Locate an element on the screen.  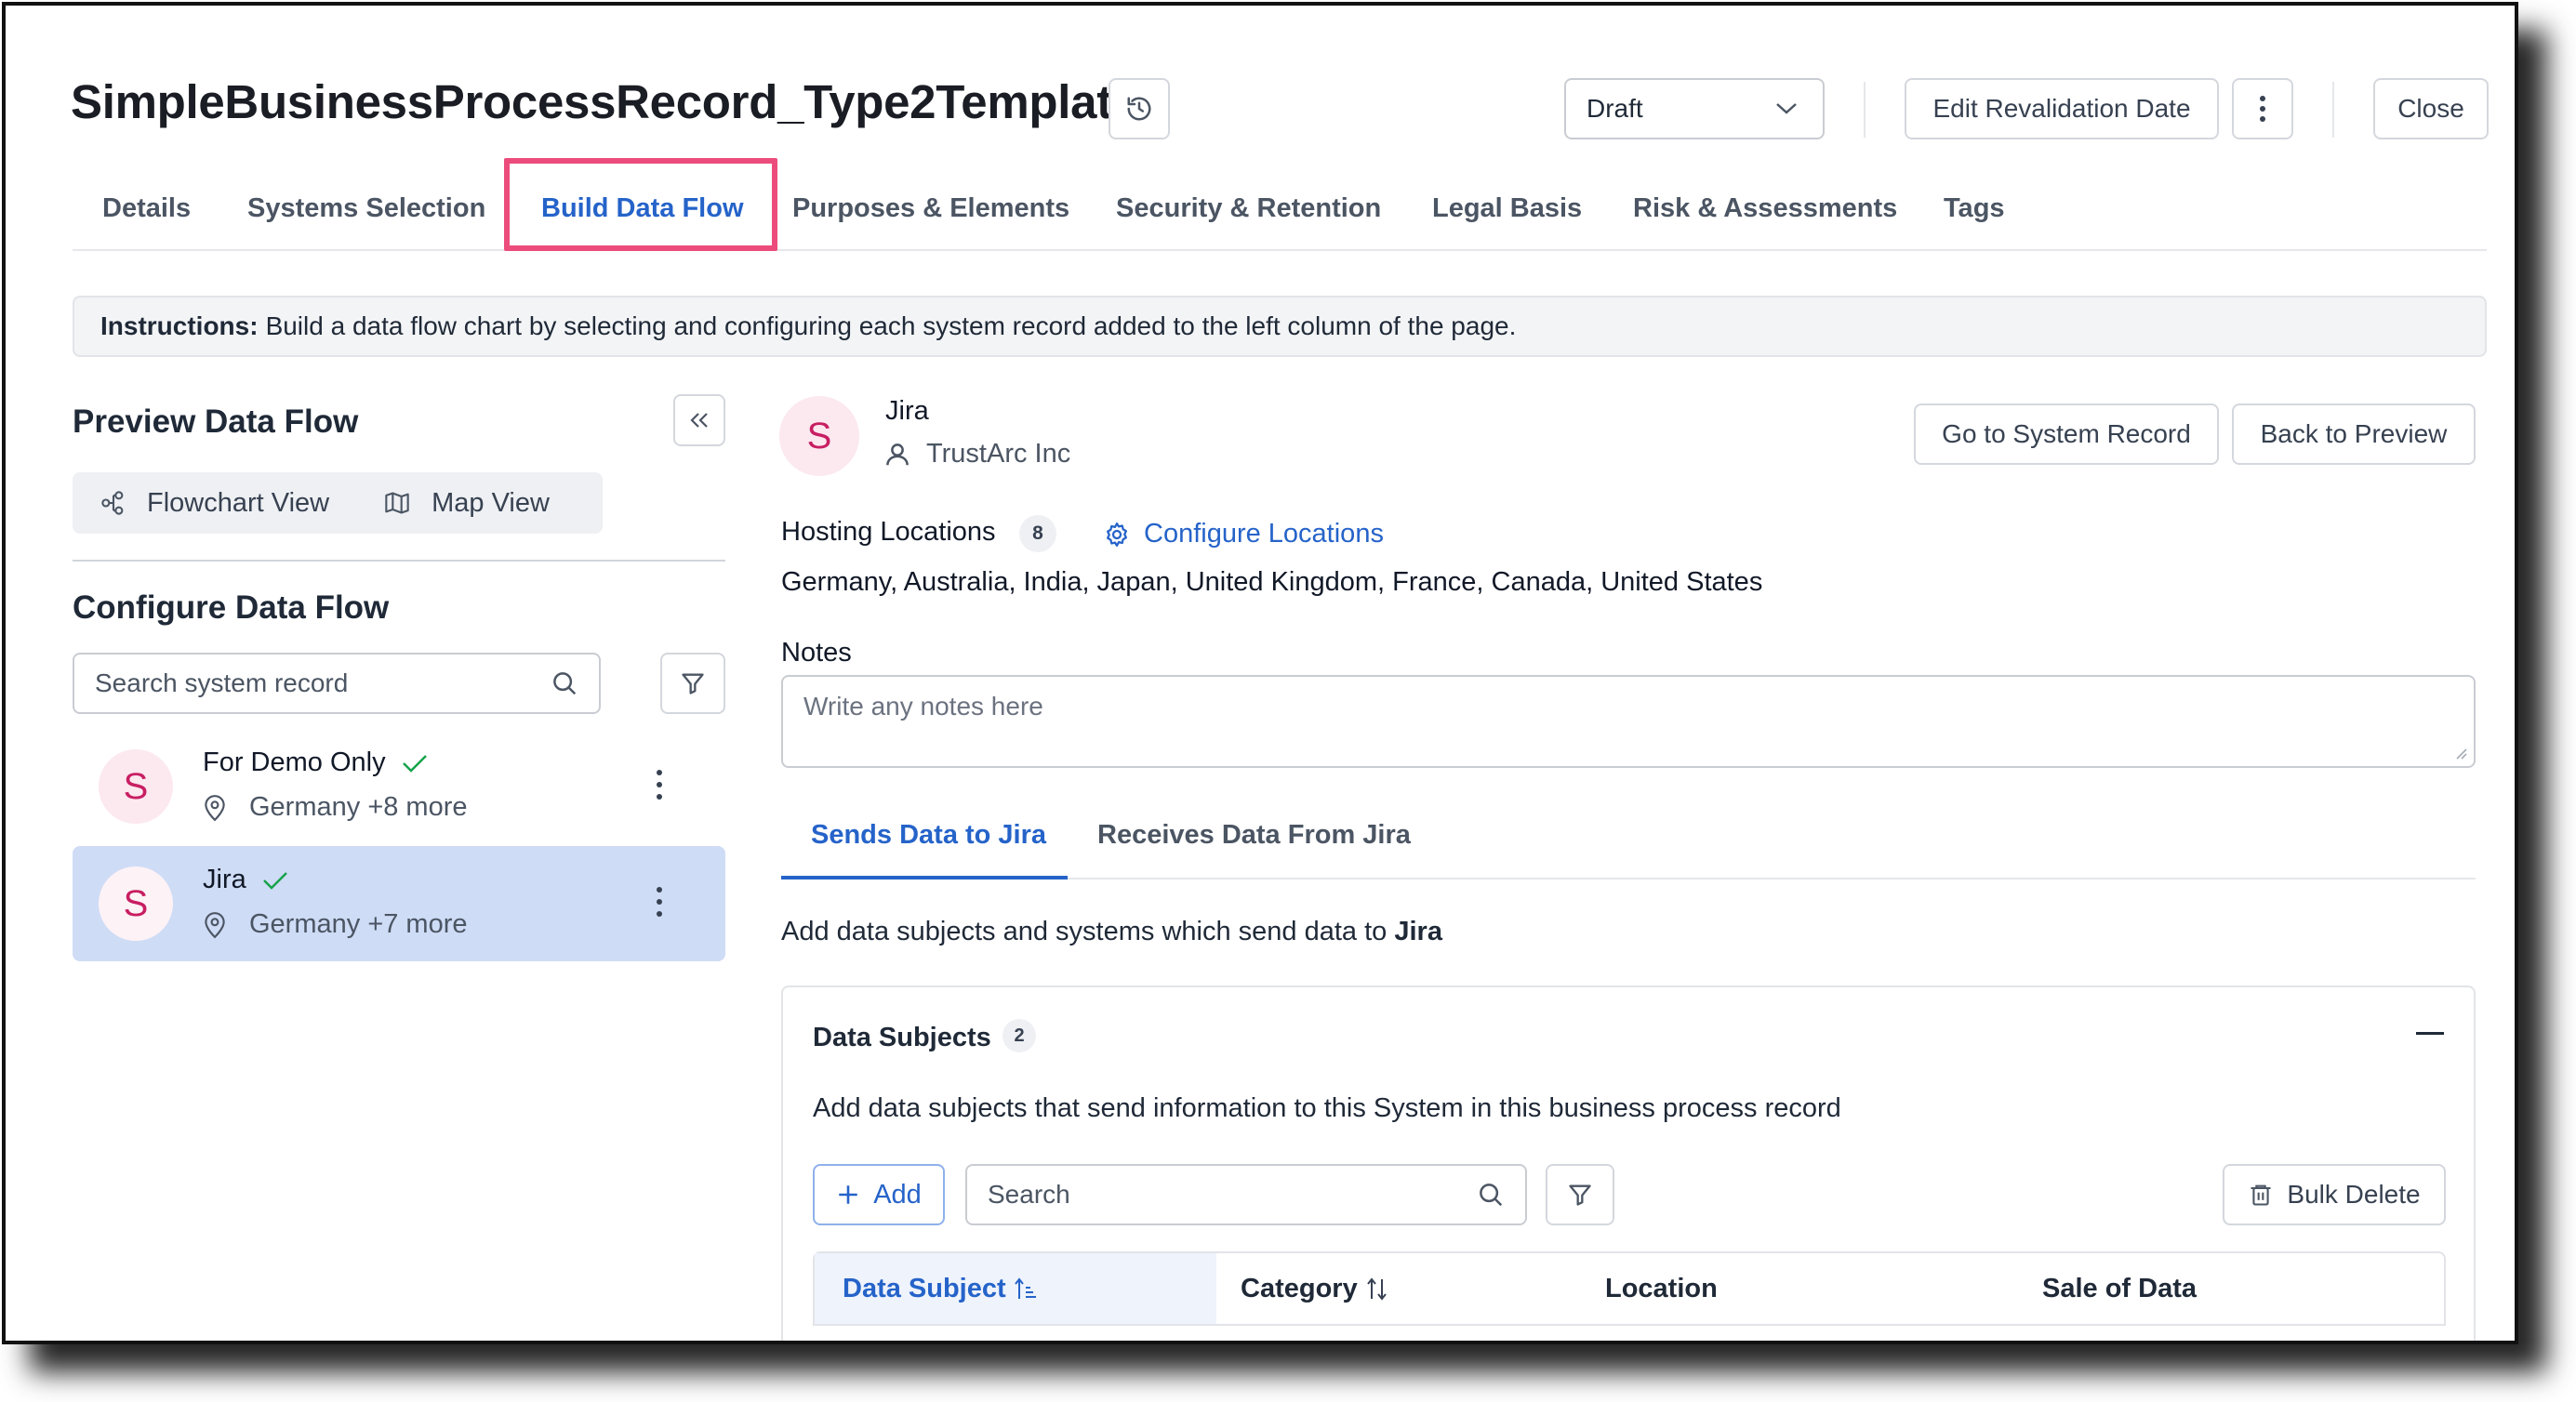
search-system-record-input: Search system record is located at coordinates (337, 683).